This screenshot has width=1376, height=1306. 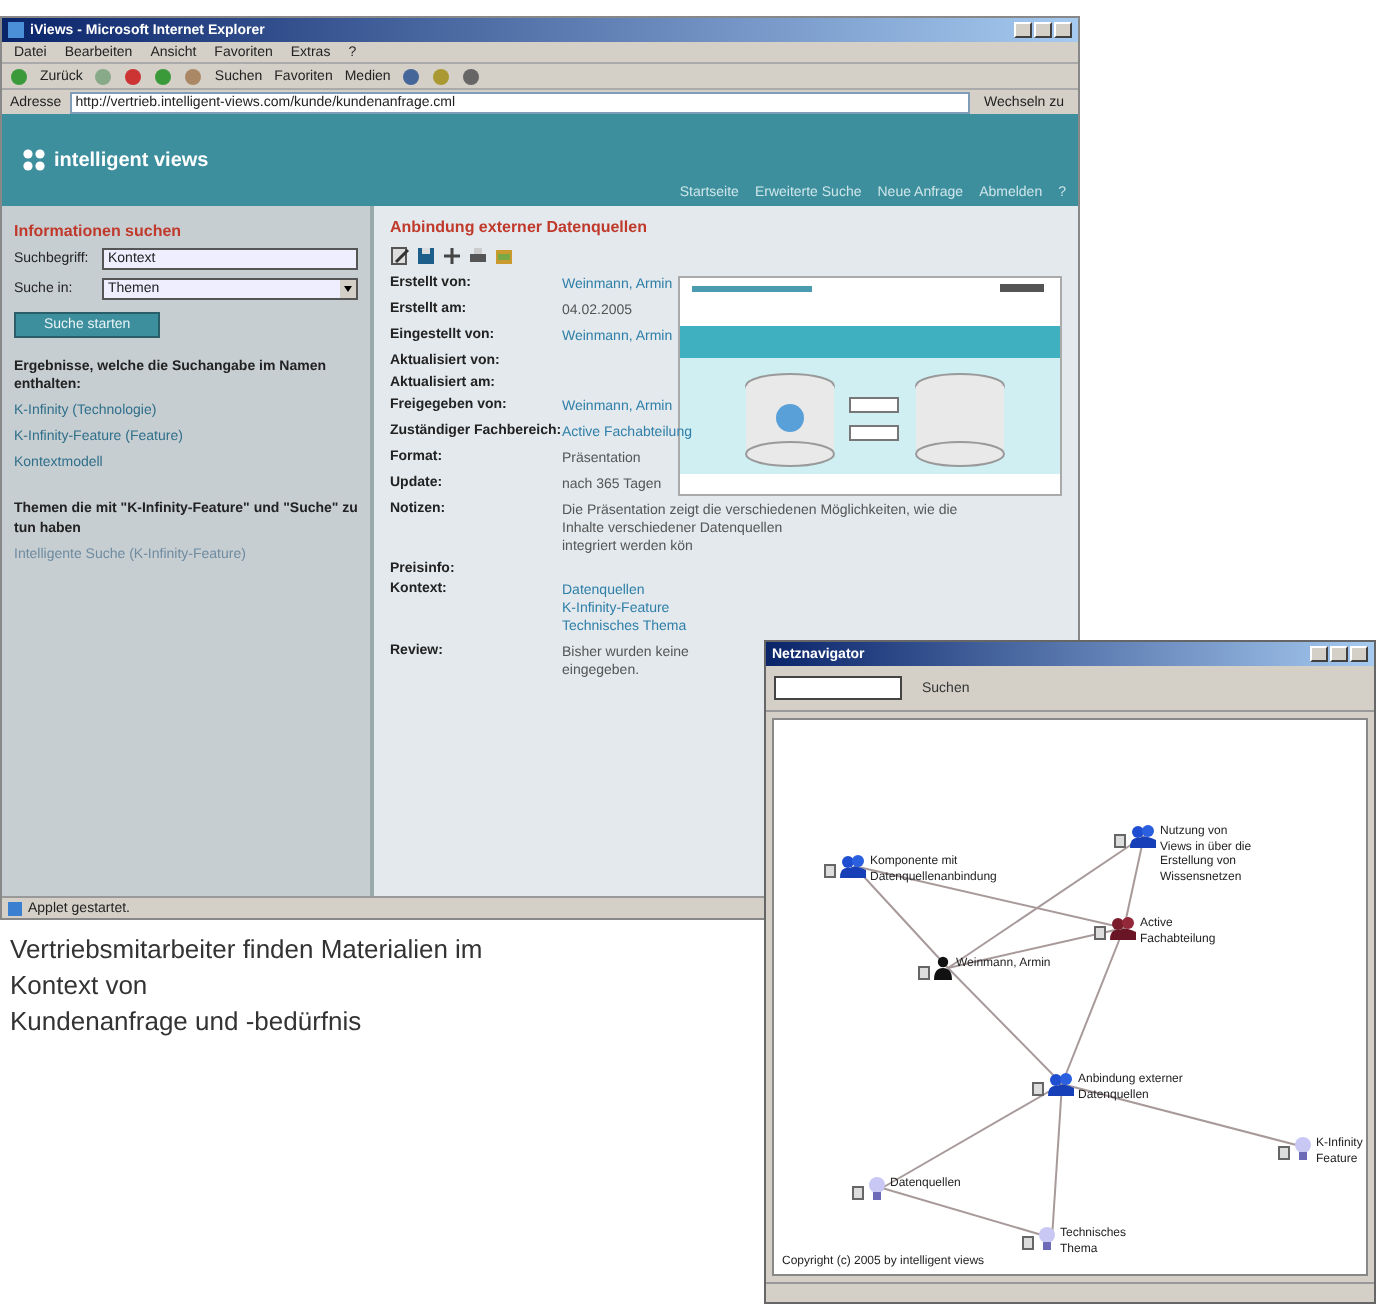 What do you see at coordinates (131, 160) in the screenshot?
I see `logo-text: intelligent views` at bounding box center [131, 160].